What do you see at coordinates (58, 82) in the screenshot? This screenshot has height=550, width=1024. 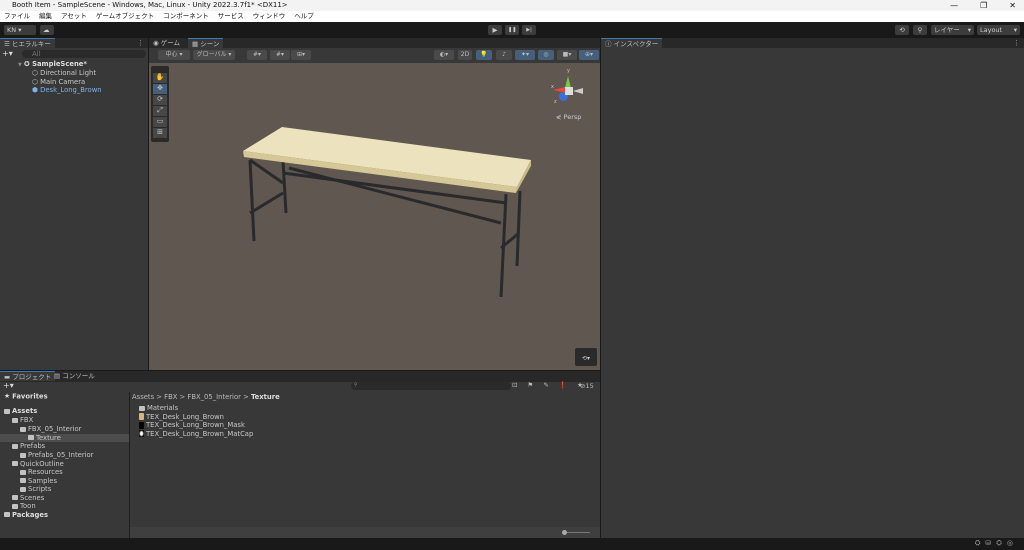 I see `hierarchy-item: ⬡ Main Camera` at bounding box center [58, 82].